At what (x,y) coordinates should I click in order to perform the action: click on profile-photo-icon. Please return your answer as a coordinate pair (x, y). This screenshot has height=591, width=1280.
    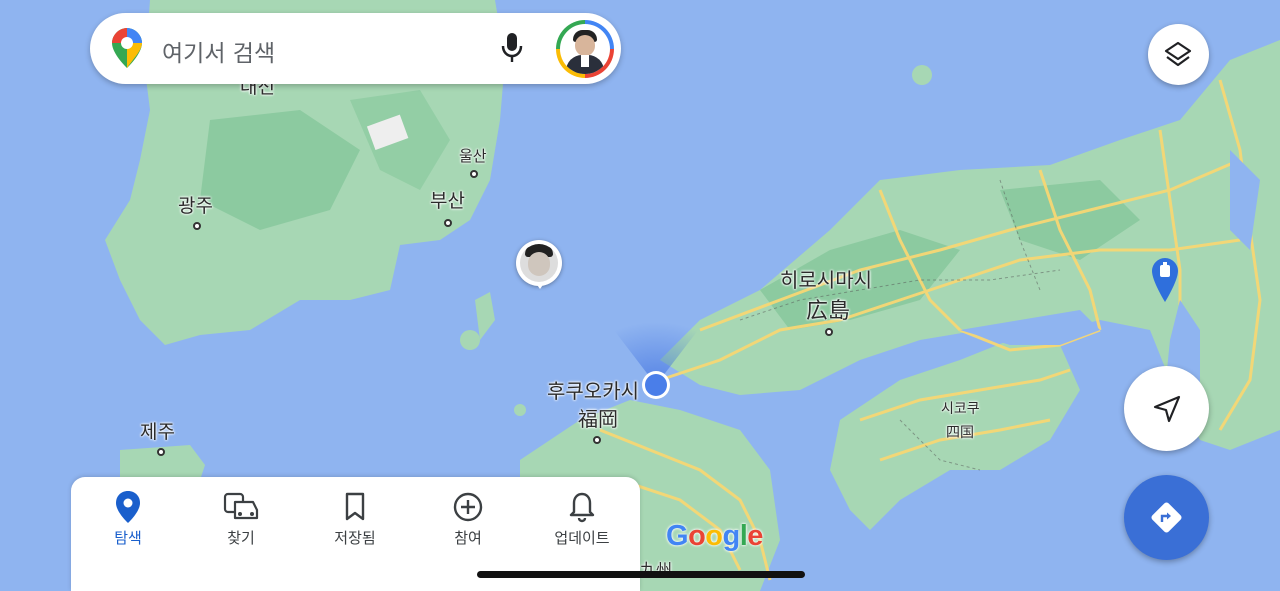
    Looking at the image, I should click on (585, 49).